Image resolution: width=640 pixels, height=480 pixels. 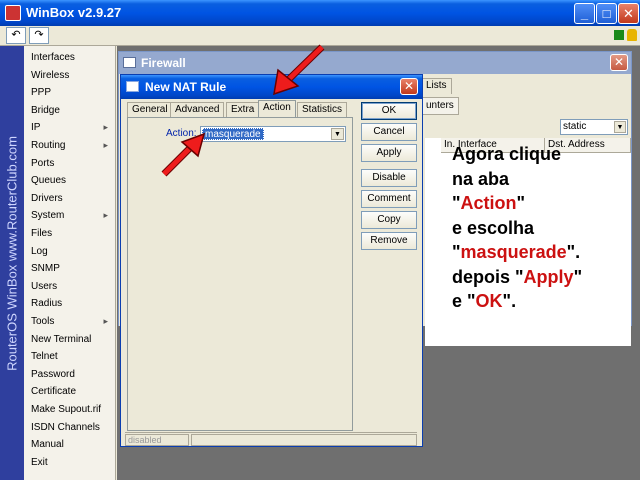 I want to click on brand-strip: RouterOS WinBox www.RouterClub.com, so click(x=12, y=263).